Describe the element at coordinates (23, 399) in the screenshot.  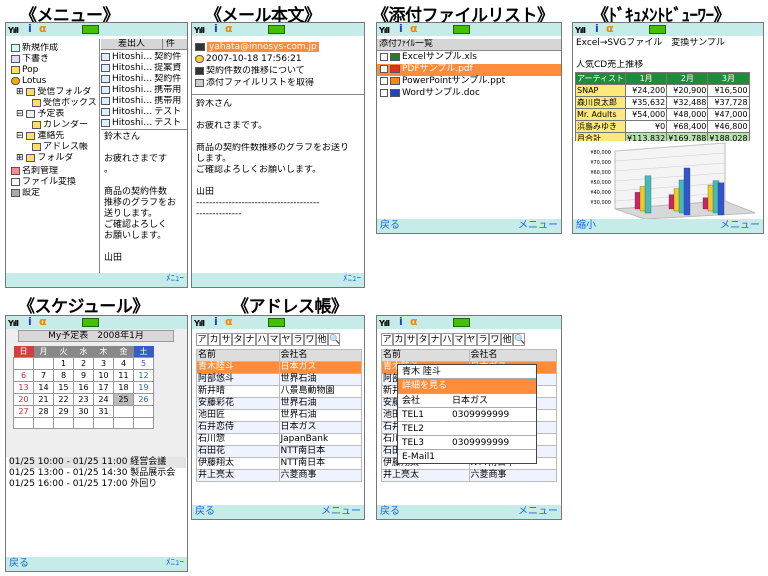
I see `calendar-day: 20` at that location.